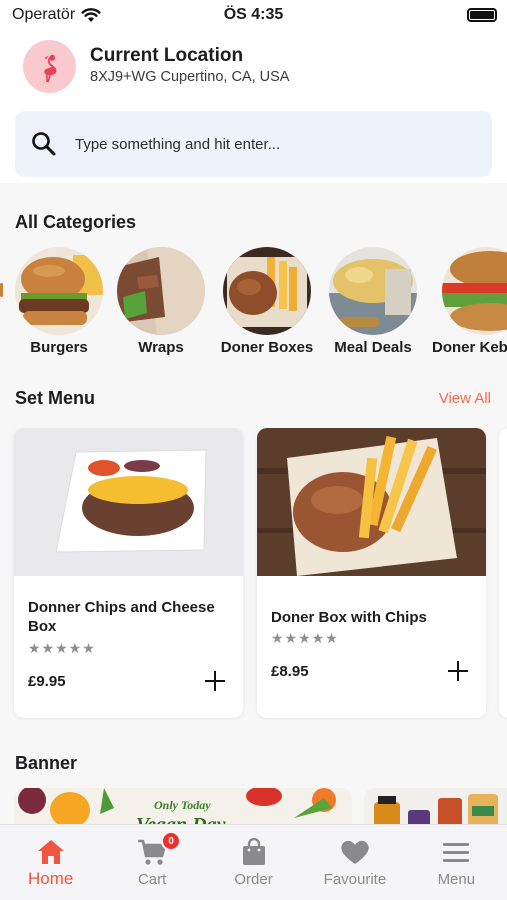 This screenshot has width=507, height=900. What do you see at coordinates (373, 347) in the screenshot?
I see `category-label: Meal Deals` at bounding box center [373, 347].